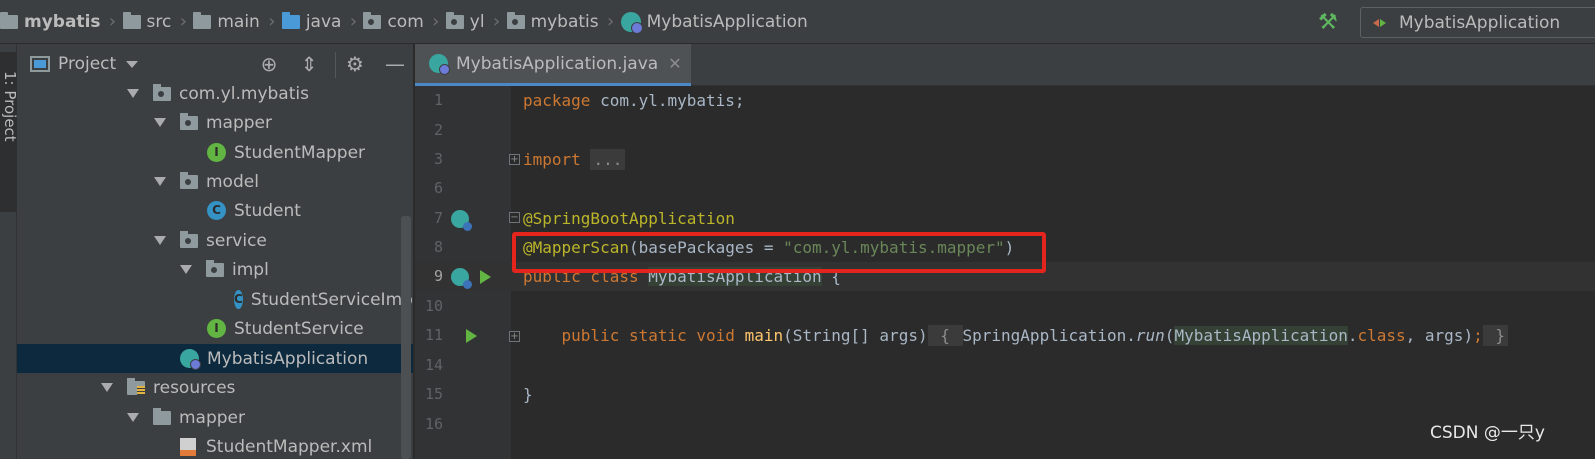 Image resolution: width=1595 pixels, height=459 pixels. What do you see at coordinates (238, 299) in the screenshot?
I see `class-icon: C` at bounding box center [238, 299].